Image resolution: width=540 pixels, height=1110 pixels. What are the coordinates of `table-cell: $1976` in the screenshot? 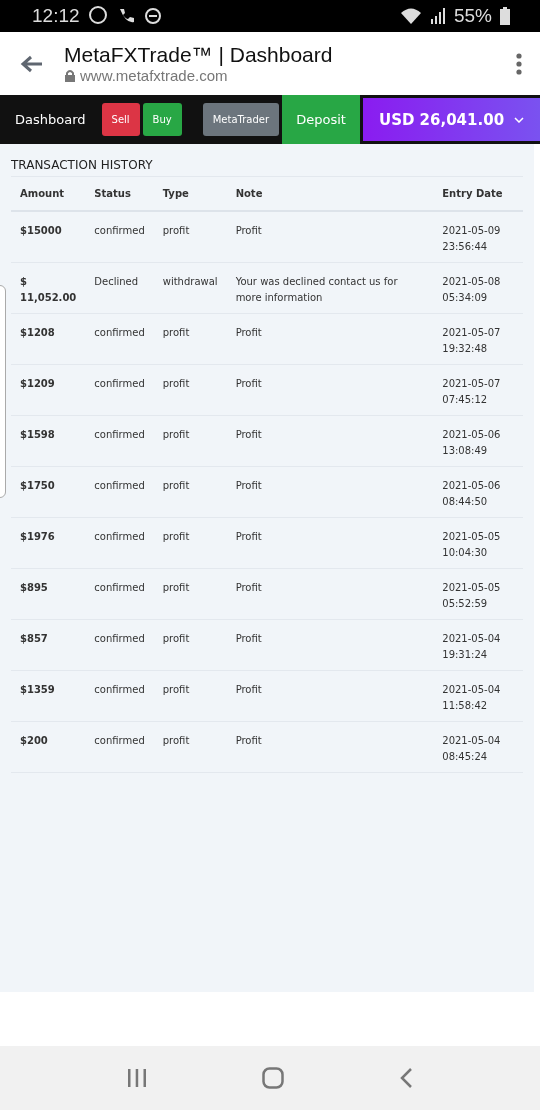 It's located at (48, 543).